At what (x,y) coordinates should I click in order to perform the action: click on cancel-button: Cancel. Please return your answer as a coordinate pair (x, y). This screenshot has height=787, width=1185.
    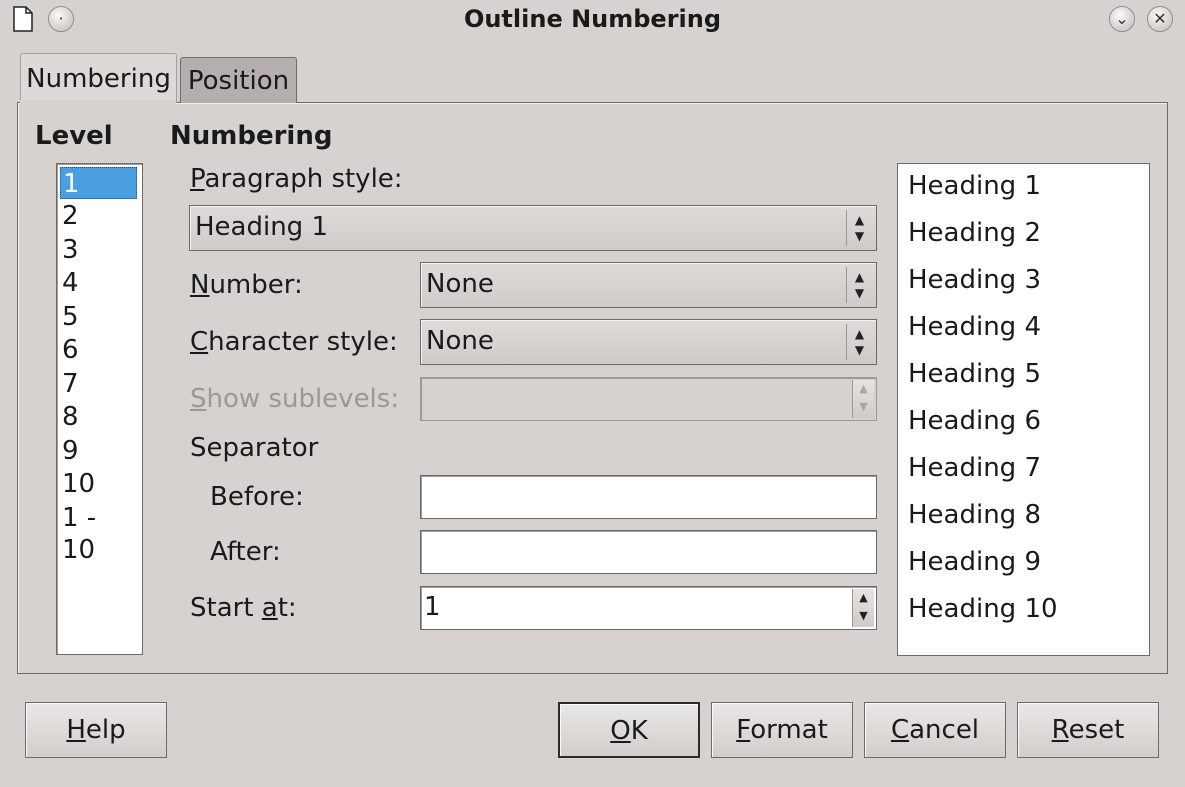
    Looking at the image, I should click on (935, 730).